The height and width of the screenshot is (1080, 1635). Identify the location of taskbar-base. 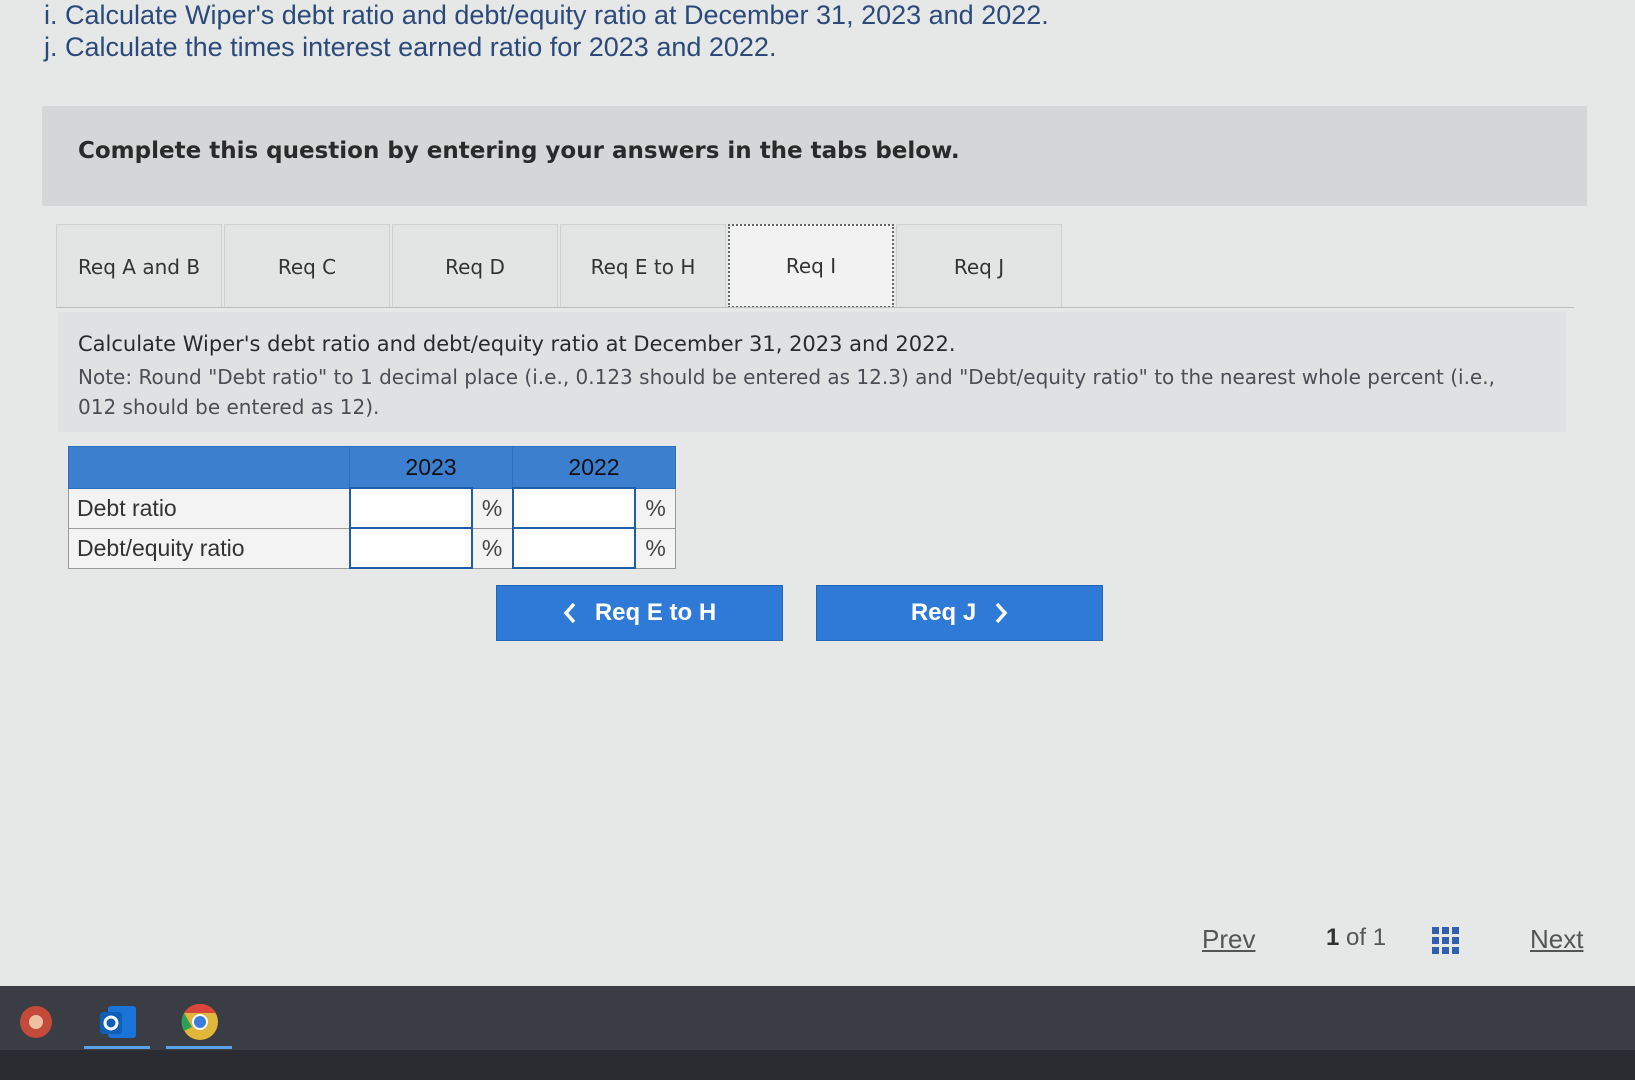
(817, 1065).